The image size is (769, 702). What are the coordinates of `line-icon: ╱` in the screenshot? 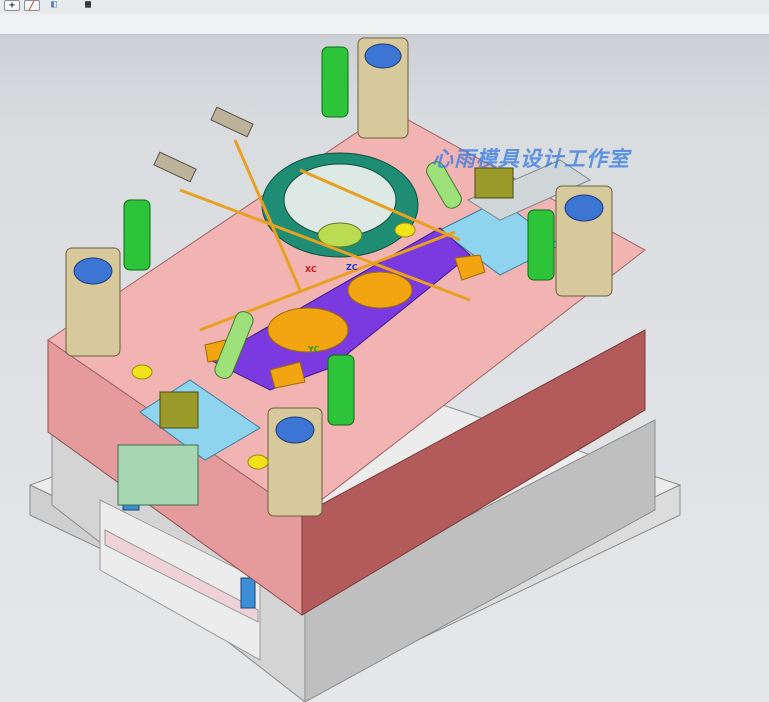 It's located at (32, 5).